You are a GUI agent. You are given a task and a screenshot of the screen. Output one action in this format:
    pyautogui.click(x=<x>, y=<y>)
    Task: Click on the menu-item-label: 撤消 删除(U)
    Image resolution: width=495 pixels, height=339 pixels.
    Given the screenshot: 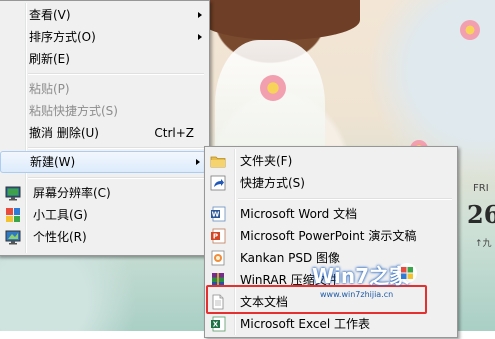 What is the action you would take?
    pyautogui.click(x=64, y=133)
    